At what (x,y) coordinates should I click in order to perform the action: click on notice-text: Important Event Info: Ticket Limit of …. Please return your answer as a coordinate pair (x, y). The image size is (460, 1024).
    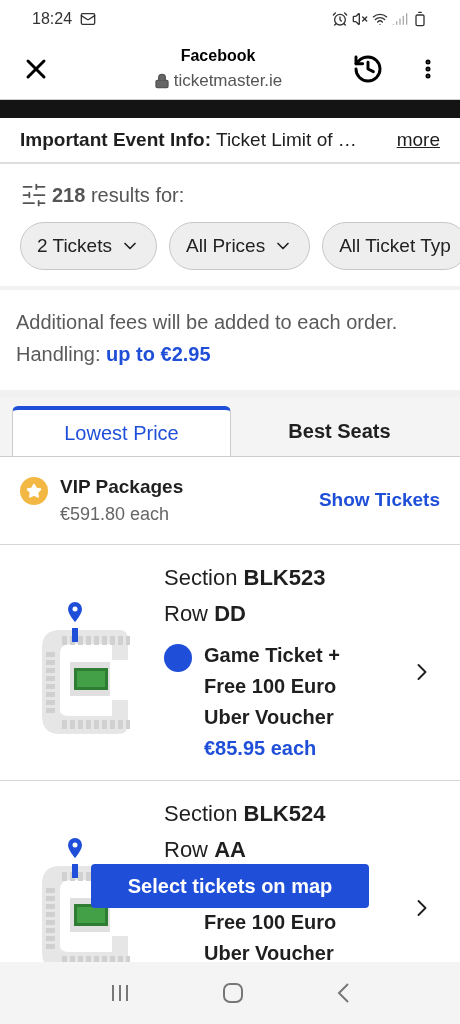
    Looking at the image, I should click on (188, 139).